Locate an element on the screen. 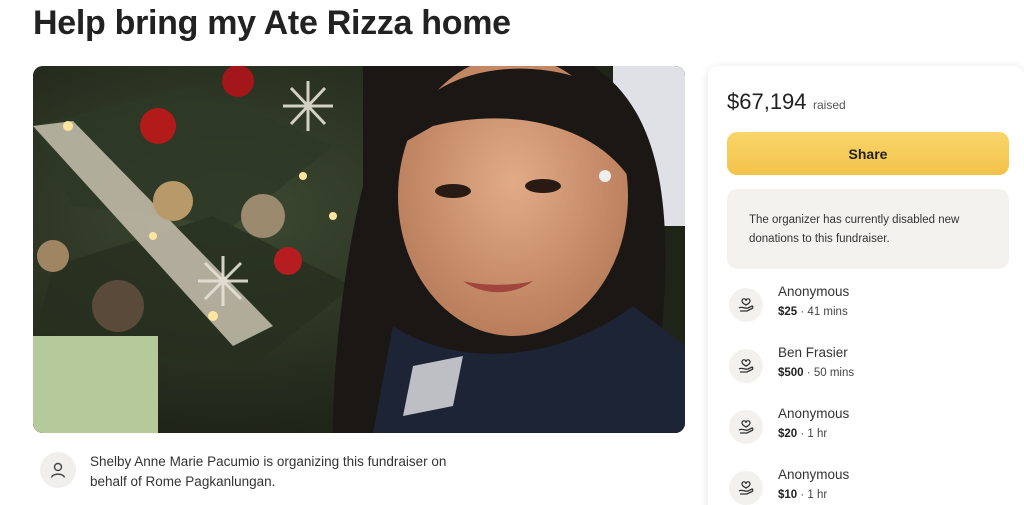 The image size is (1024, 505). donation-amount: $25 is located at coordinates (788, 312).